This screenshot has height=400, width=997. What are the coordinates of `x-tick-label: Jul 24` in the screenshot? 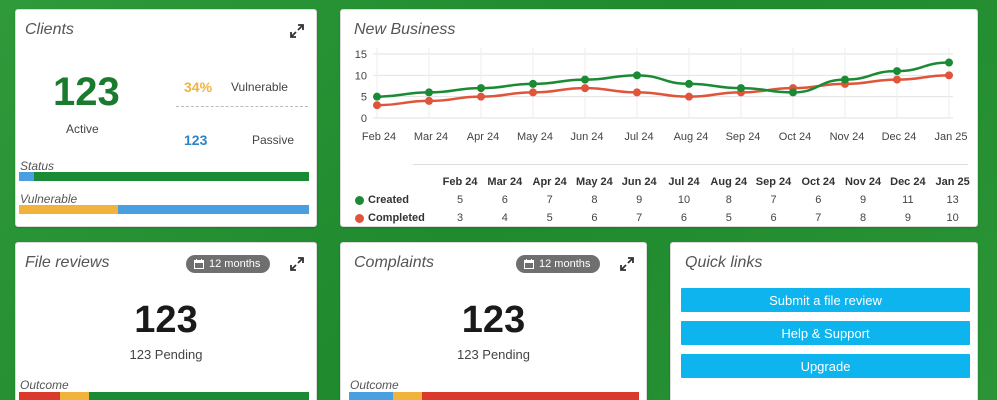 It's located at (638, 137).